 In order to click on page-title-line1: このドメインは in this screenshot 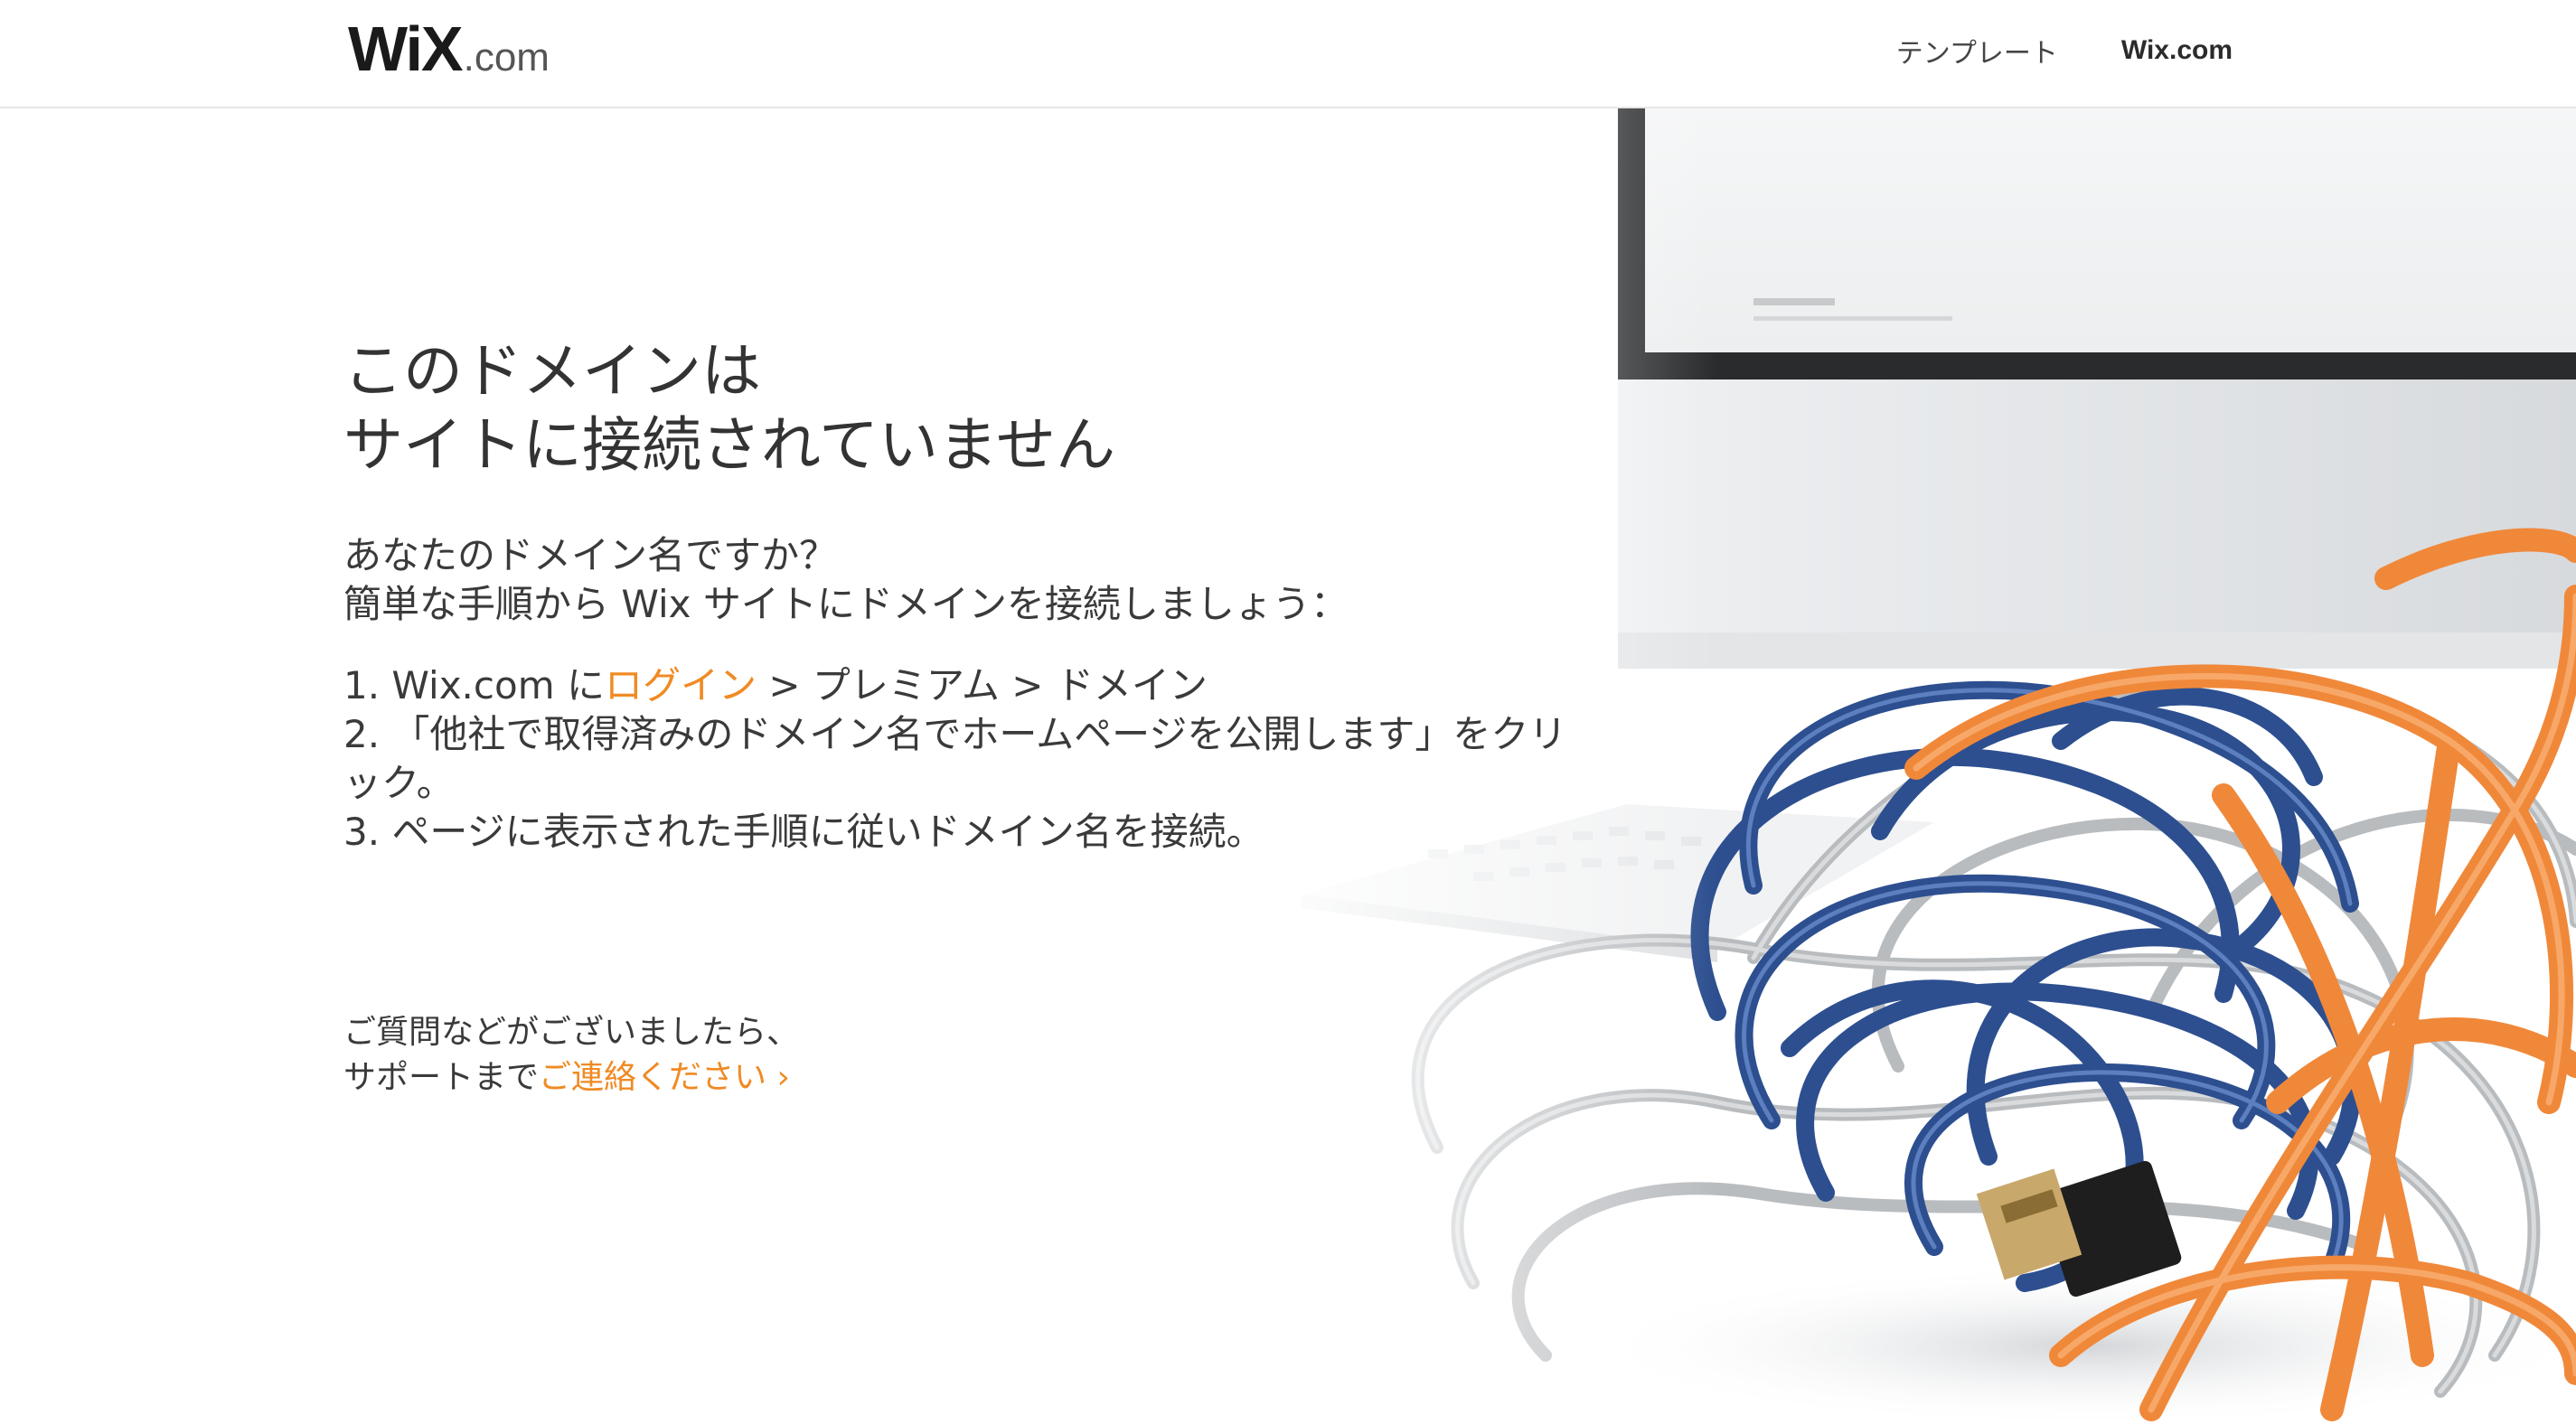, I will do `click(552, 371)`.